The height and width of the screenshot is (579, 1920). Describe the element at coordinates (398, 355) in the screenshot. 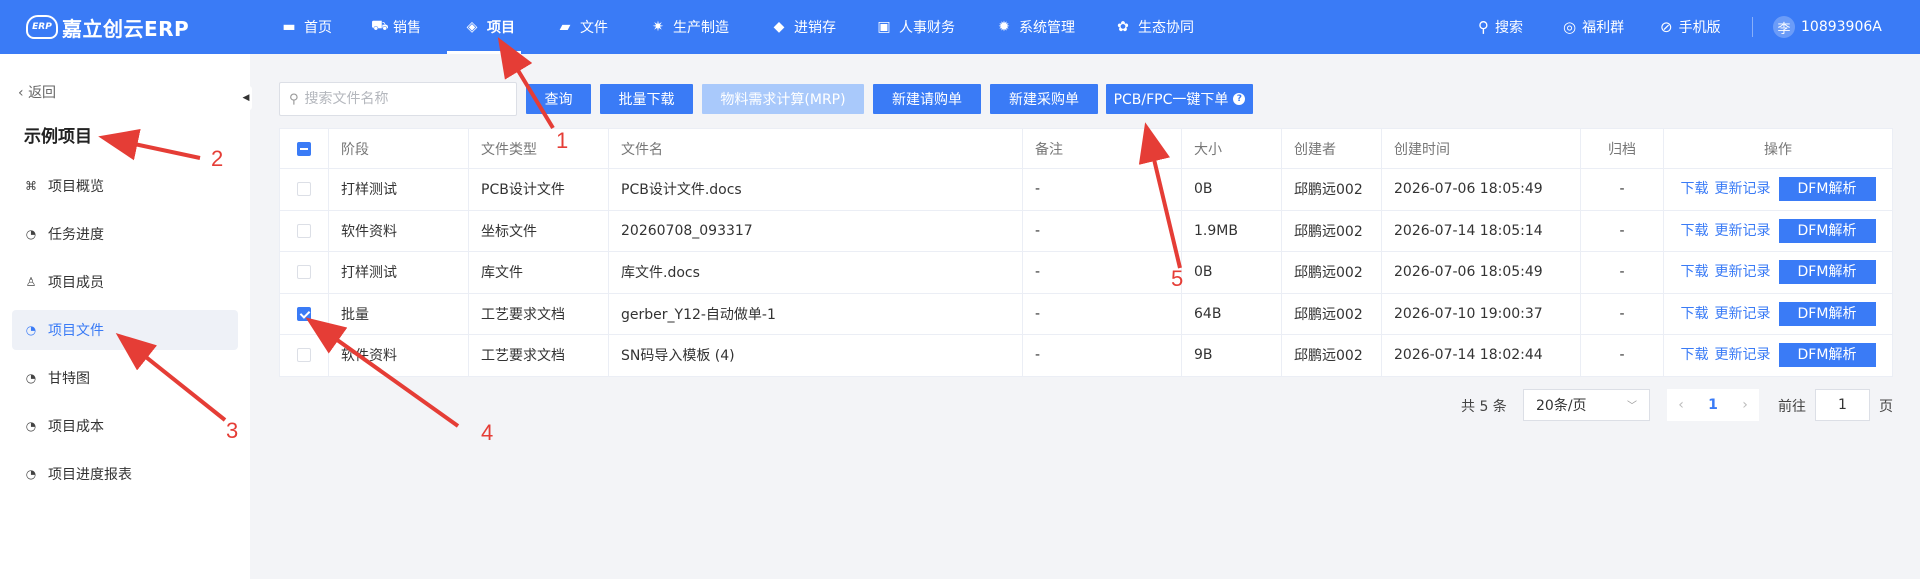

I see `cell-stage: 软件资料` at that location.